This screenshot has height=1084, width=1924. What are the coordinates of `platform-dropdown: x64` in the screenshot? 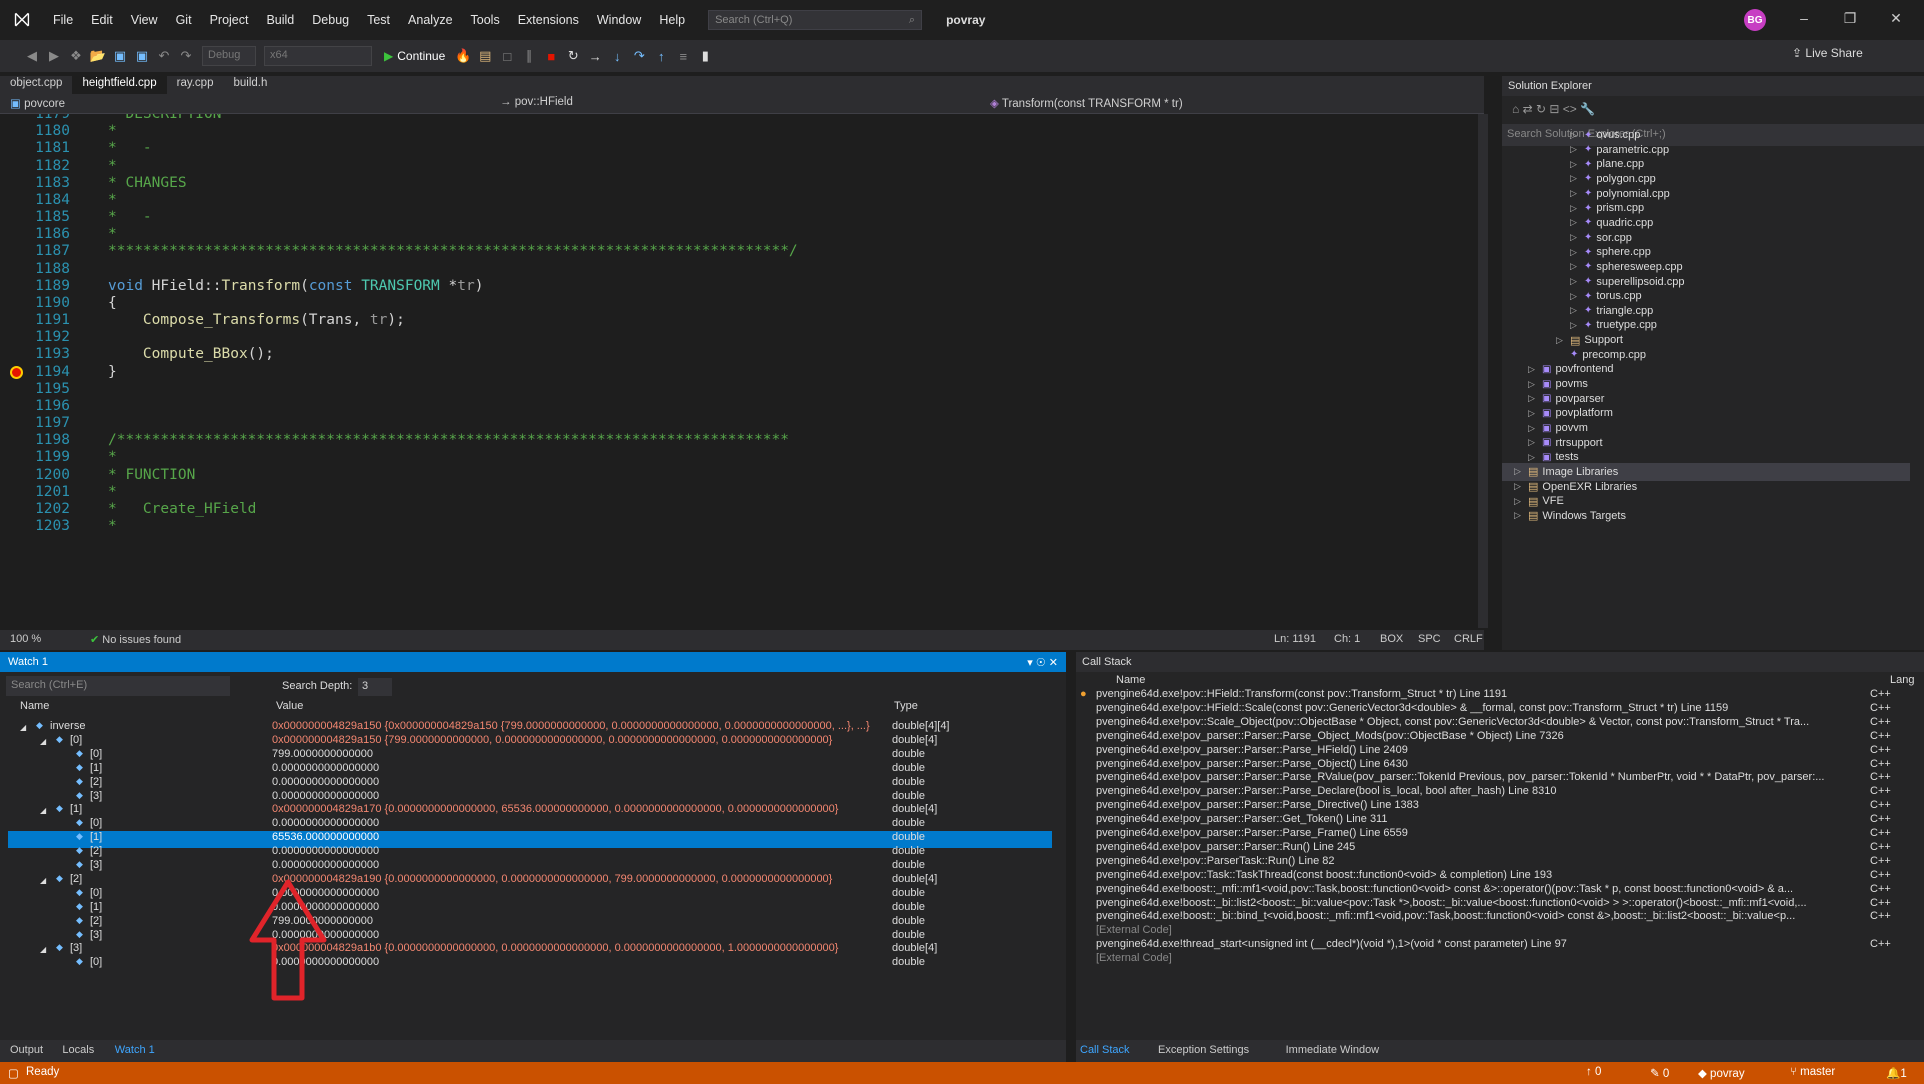 It's located at (318, 56).